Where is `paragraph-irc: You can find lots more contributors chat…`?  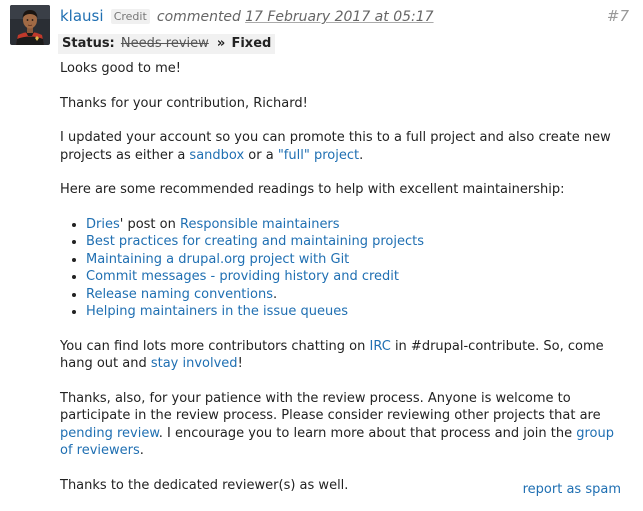
paragraph-irc: You can find lots more contributors chat… is located at coordinates (345, 355).